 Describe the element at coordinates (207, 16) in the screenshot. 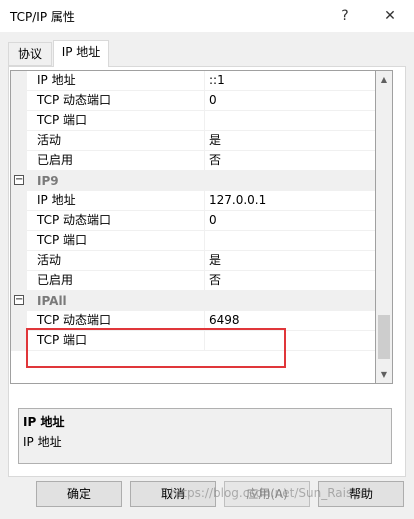

I see `title-bar: TCP/IP 属性 ? ✕` at that location.